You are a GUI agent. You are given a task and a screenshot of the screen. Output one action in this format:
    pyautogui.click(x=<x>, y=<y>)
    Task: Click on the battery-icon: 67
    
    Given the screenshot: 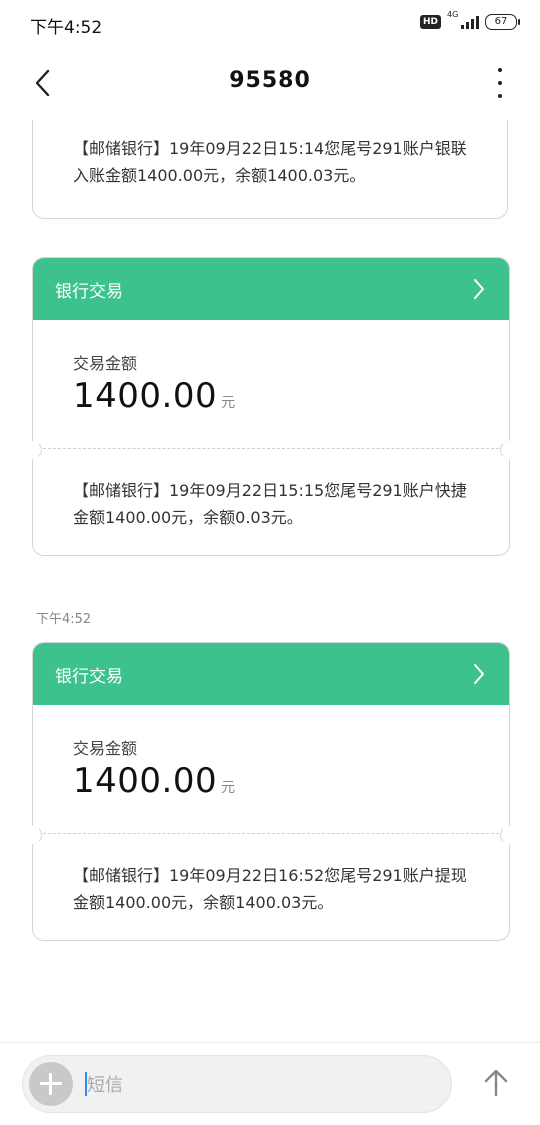 What is the action you would take?
    pyautogui.click(x=502, y=22)
    